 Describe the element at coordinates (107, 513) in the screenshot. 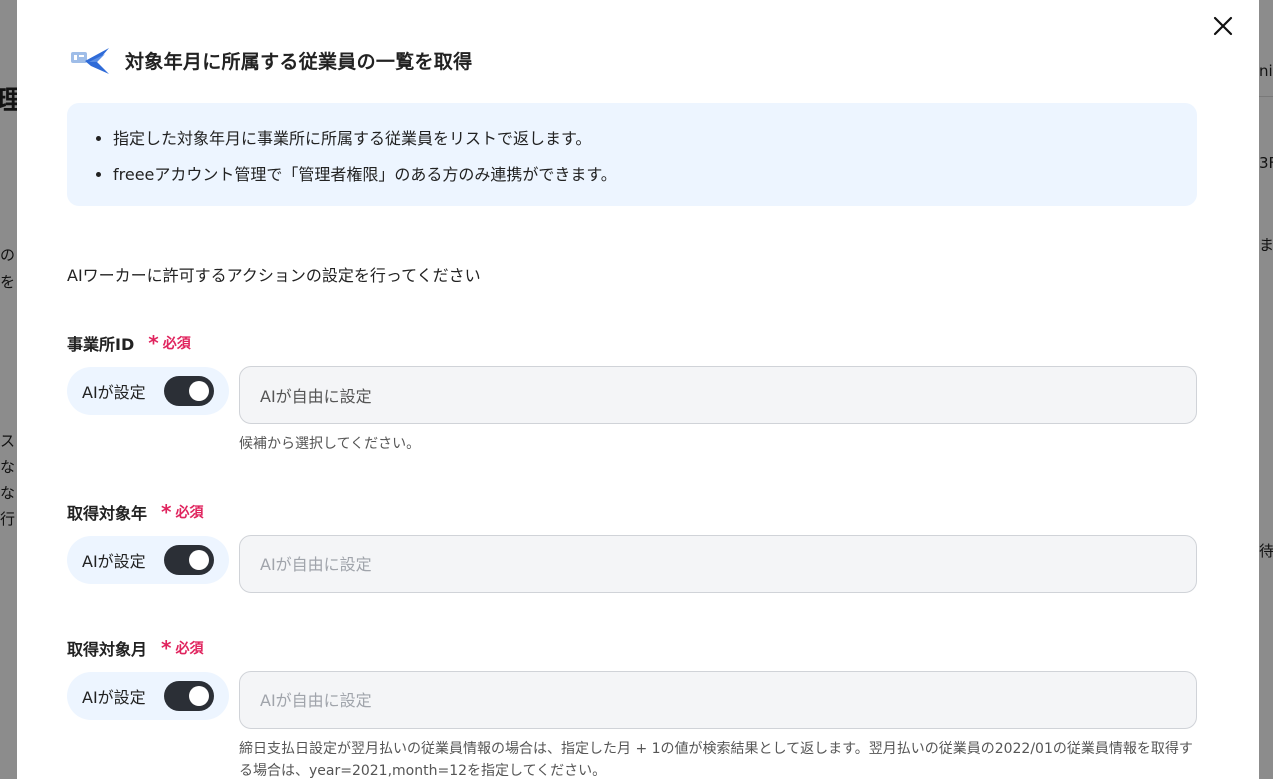

I see `field-label-text: 取得対象年` at that location.